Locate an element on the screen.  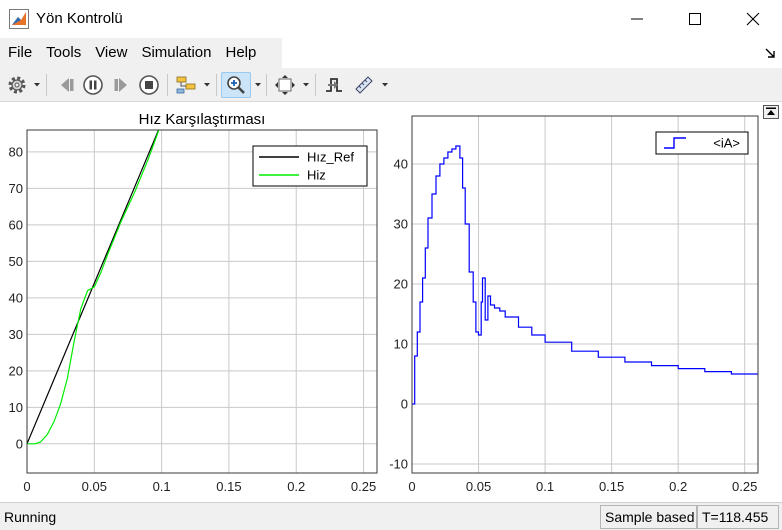
step-back-icon is located at coordinates (67, 85).